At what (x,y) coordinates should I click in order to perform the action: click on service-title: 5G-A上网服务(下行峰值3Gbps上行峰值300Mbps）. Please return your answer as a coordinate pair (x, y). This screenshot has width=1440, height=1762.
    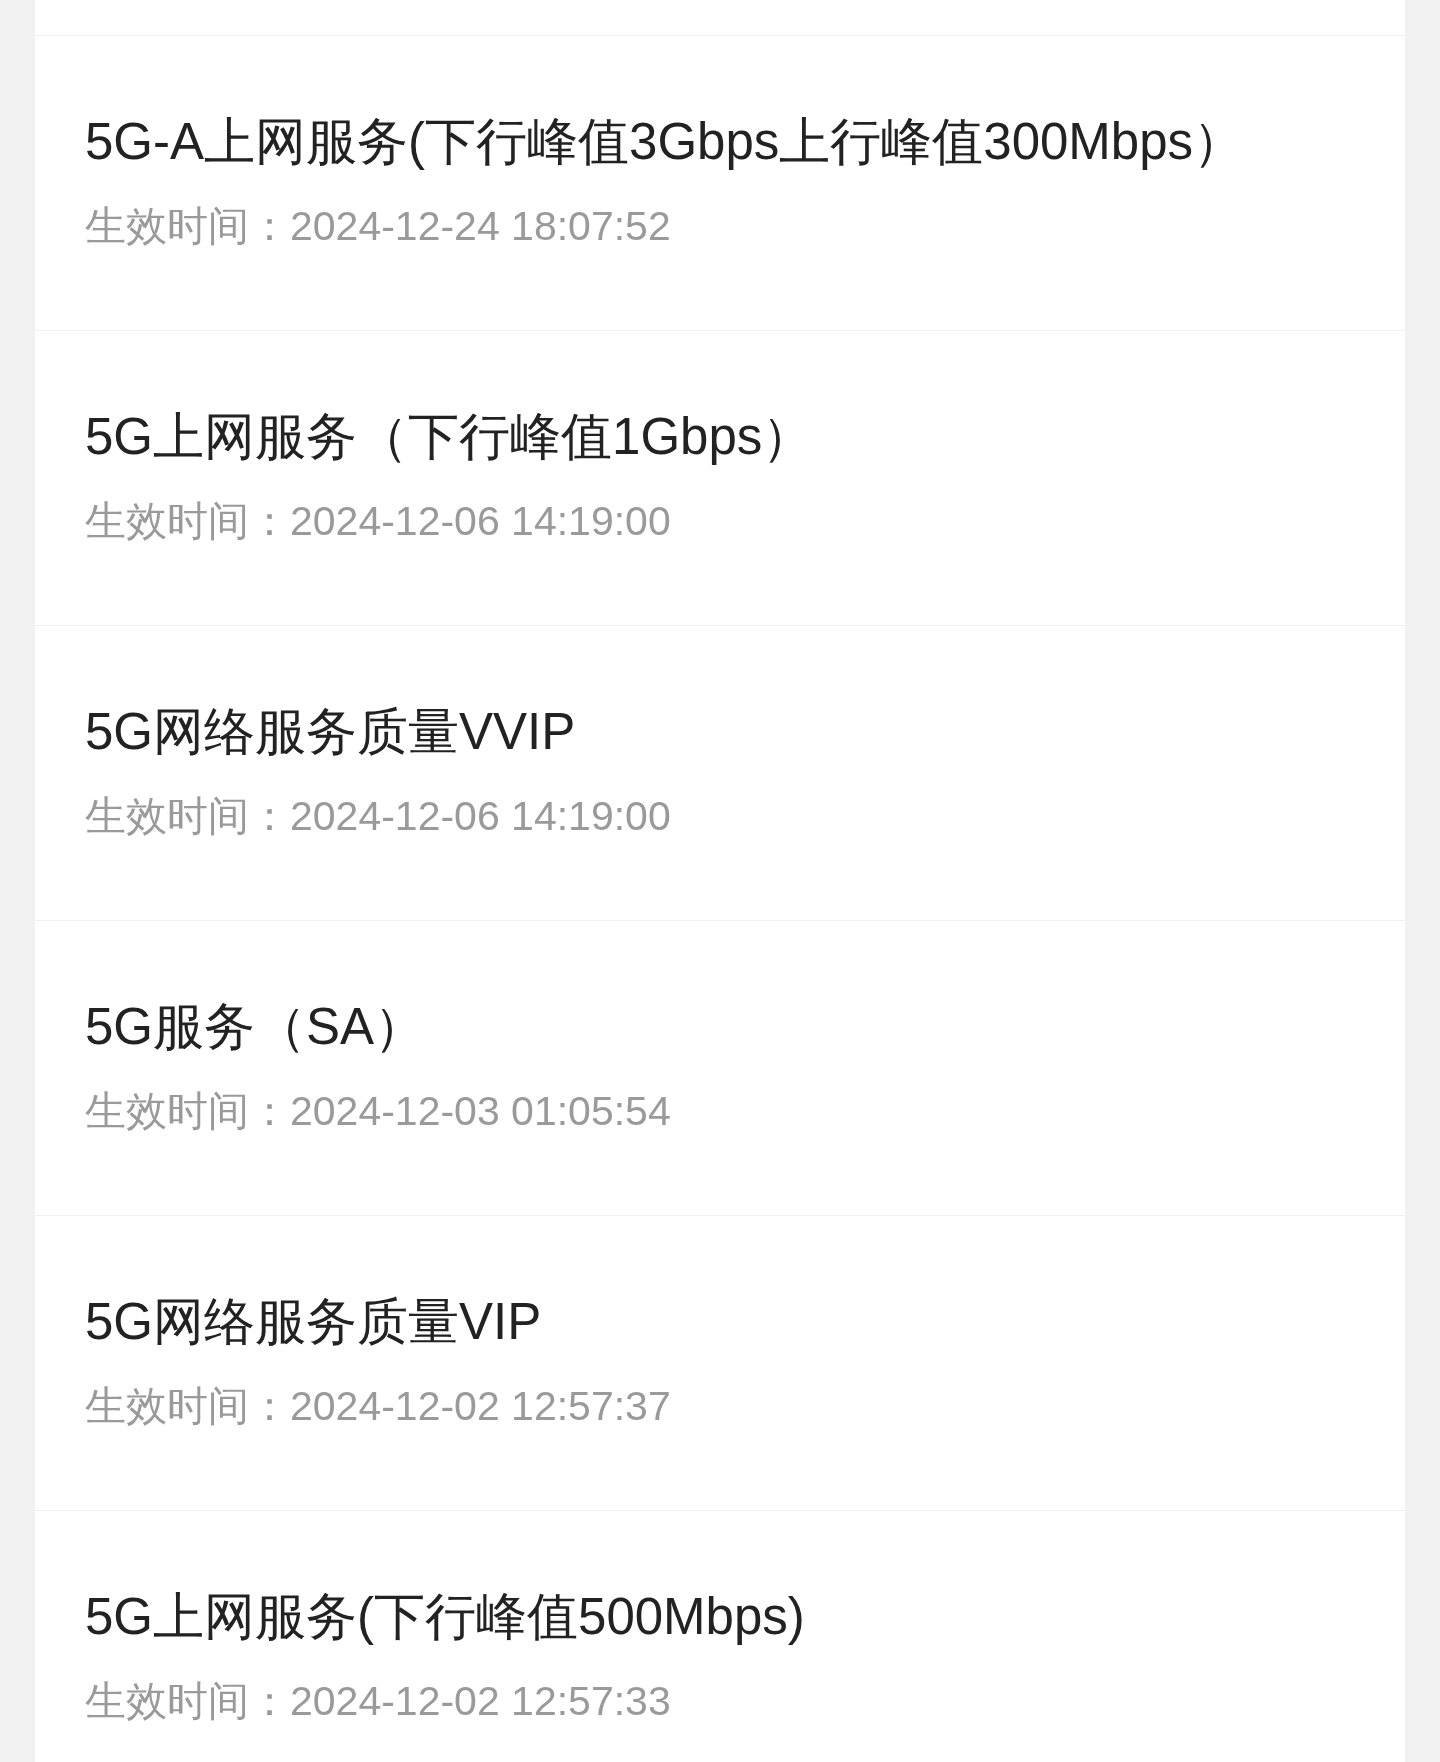
    Looking at the image, I should click on (665, 142).